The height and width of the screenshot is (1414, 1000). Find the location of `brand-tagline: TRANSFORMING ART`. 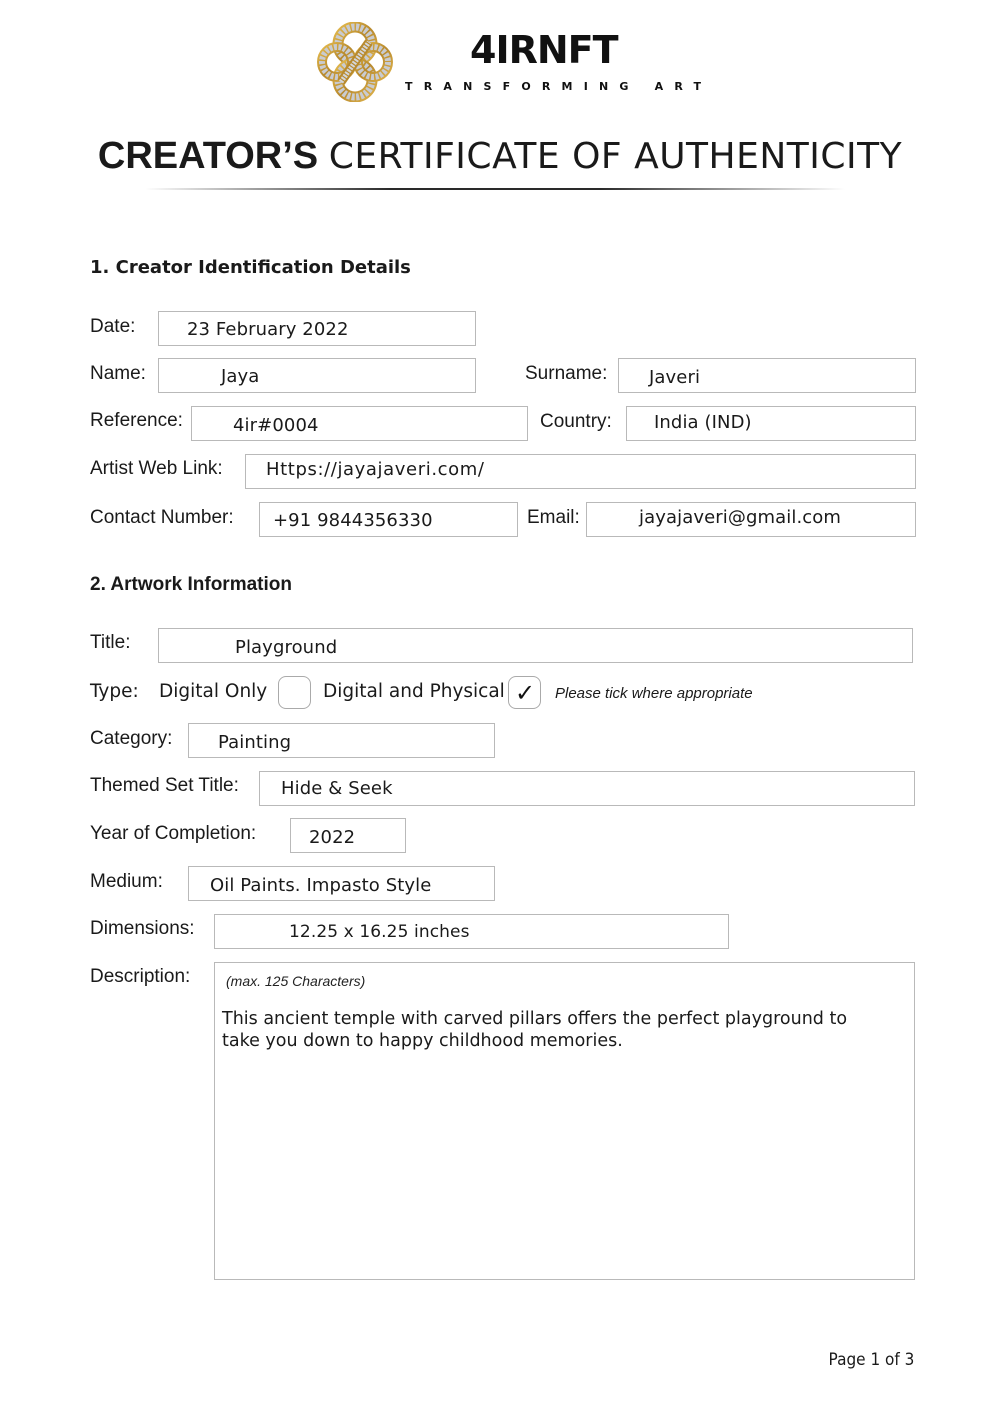

brand-tagline: TRANSFORMING ART is located at coordinates (559, 86).